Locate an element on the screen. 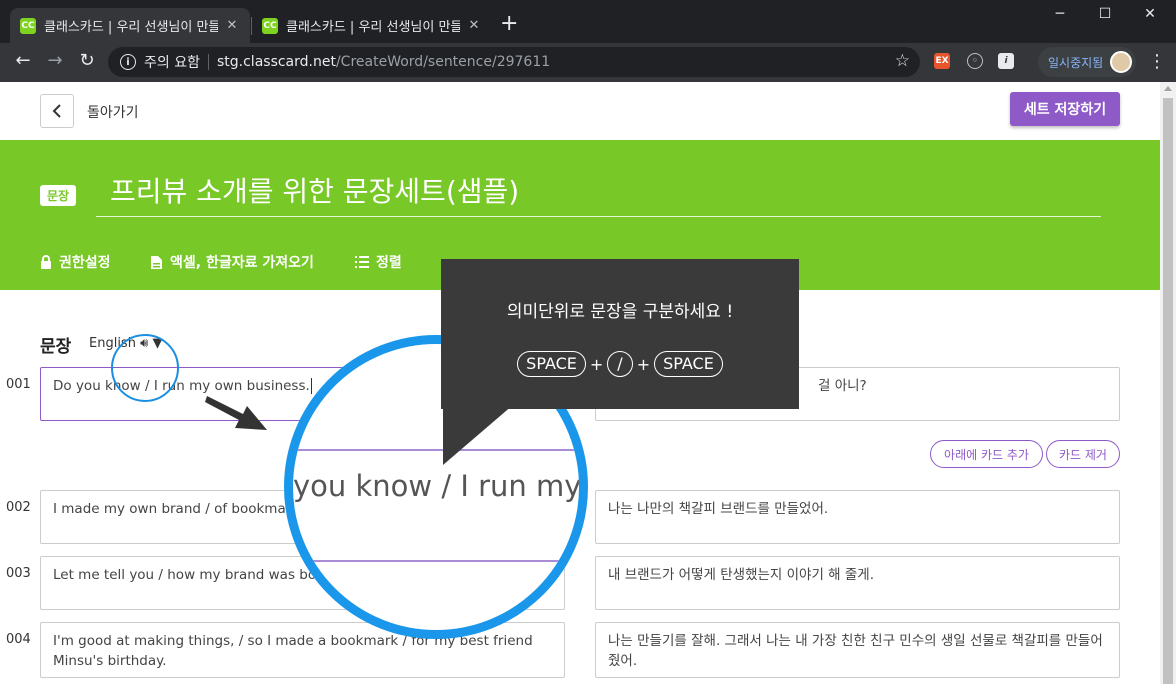 The image size is (1176, 684). back-arrow-icon: ← is located at coordinates (23, 61).